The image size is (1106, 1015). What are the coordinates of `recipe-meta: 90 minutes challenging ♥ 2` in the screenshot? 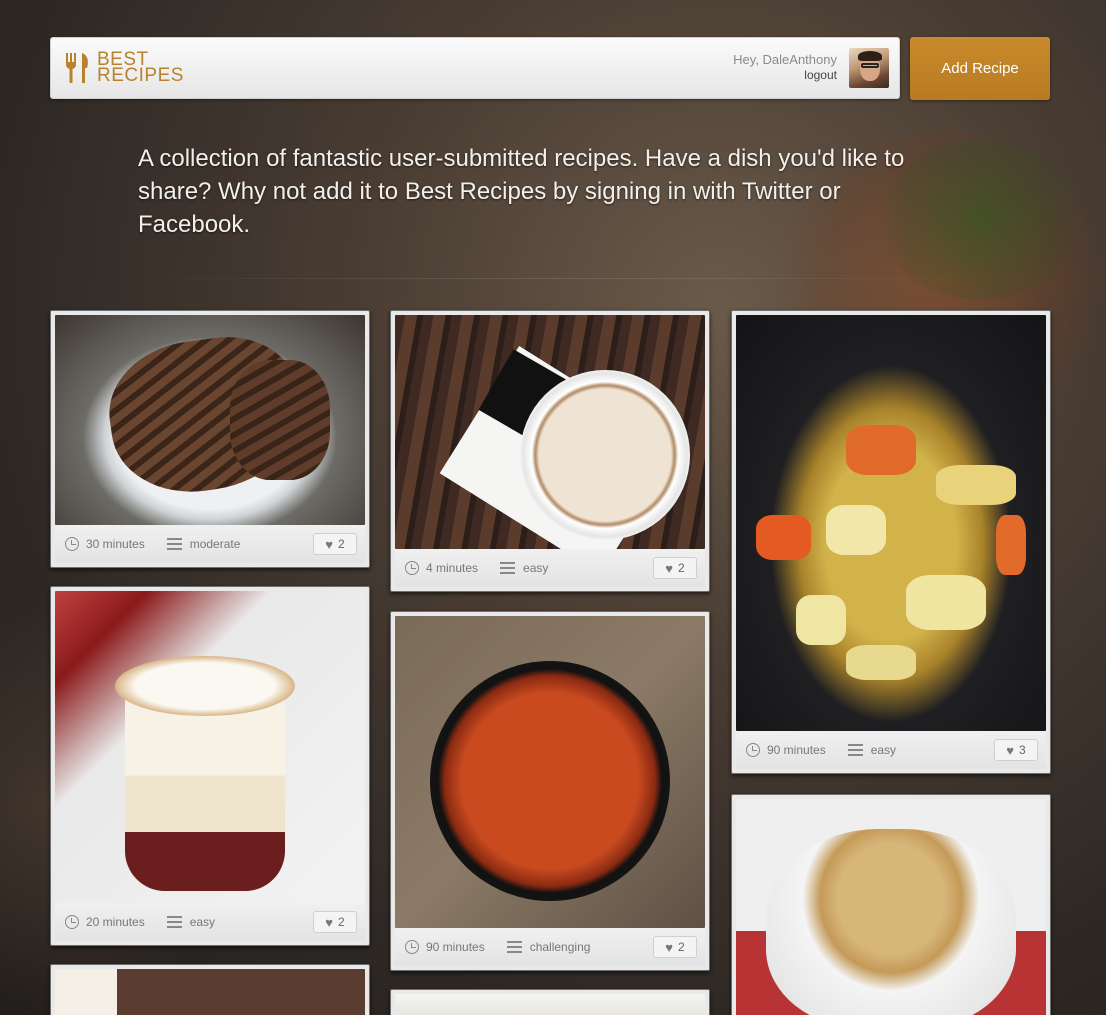 It's located at (550, 947).